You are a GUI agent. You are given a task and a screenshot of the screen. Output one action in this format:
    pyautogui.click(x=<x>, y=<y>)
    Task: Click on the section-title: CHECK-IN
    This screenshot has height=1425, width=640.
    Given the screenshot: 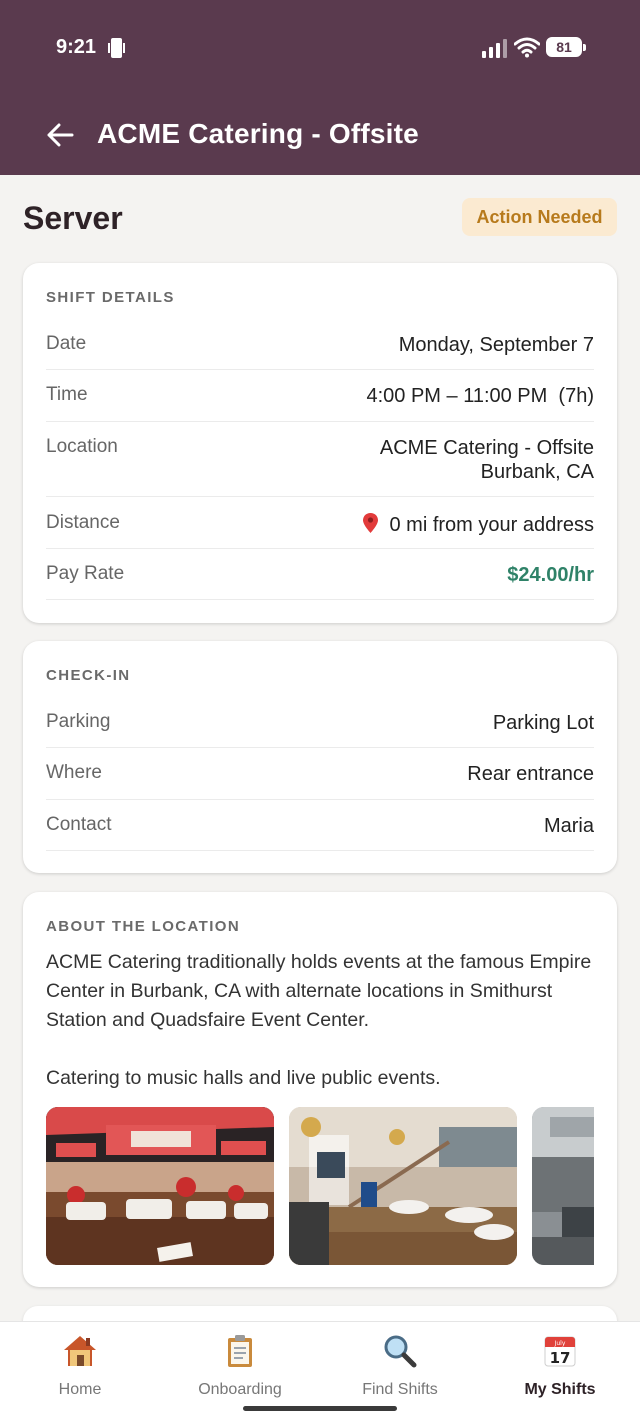 What is the action you would take?
    pyautogui.click(x=88, y=675)
    